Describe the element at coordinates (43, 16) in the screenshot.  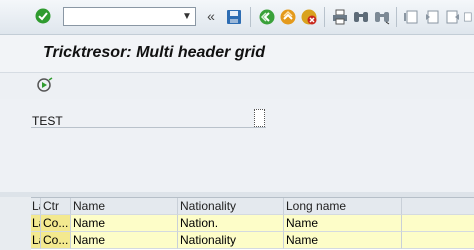
I see `enter-check-icon` at that location.